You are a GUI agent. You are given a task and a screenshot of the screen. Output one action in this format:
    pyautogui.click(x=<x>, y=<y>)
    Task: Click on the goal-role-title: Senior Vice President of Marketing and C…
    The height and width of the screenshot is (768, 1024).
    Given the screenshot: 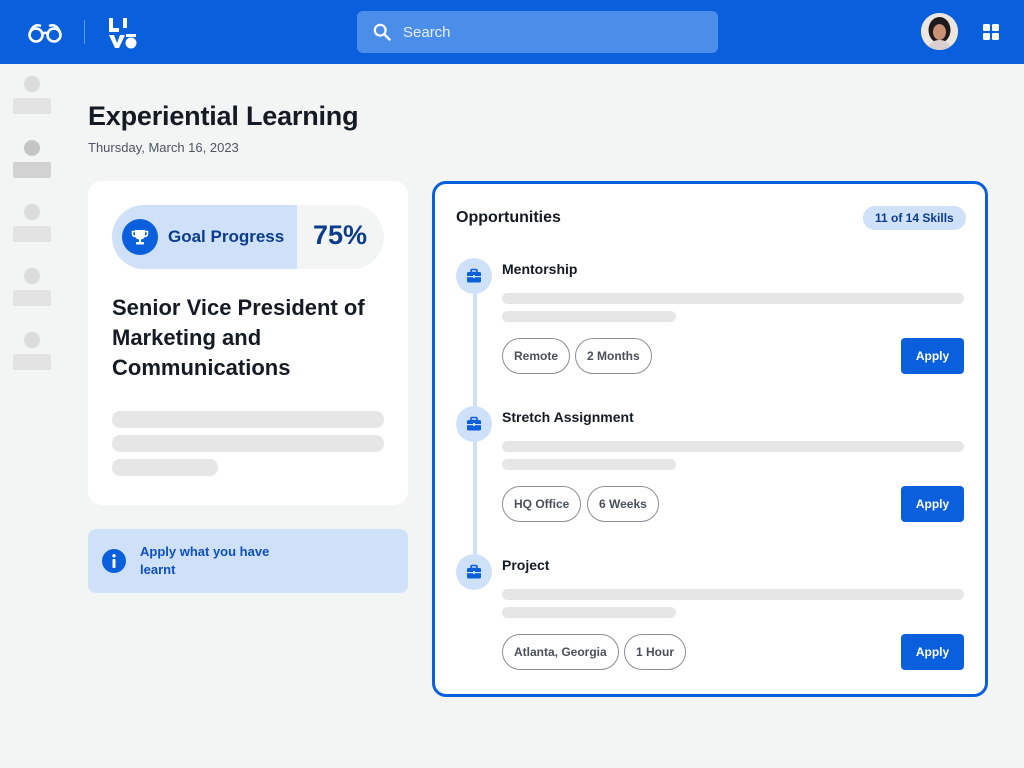 What is the action you would take?
    pyautogui.click(x=238, y=337)
    